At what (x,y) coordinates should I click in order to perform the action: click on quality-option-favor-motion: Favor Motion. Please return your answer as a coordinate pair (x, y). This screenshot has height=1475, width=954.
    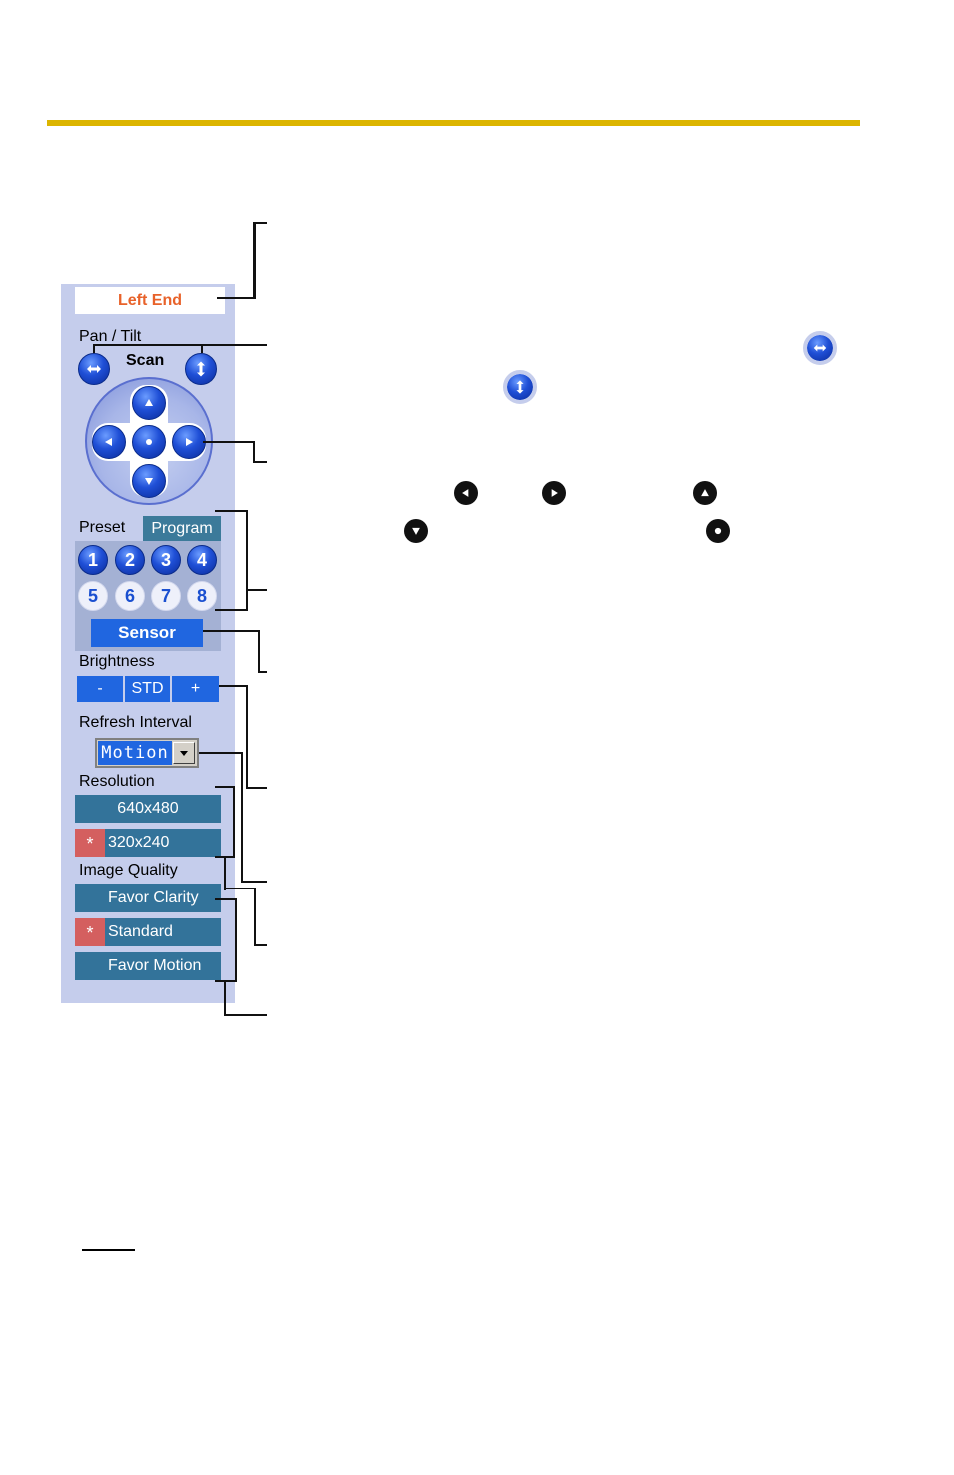
    Looking at the image, I should click on (148, 966).